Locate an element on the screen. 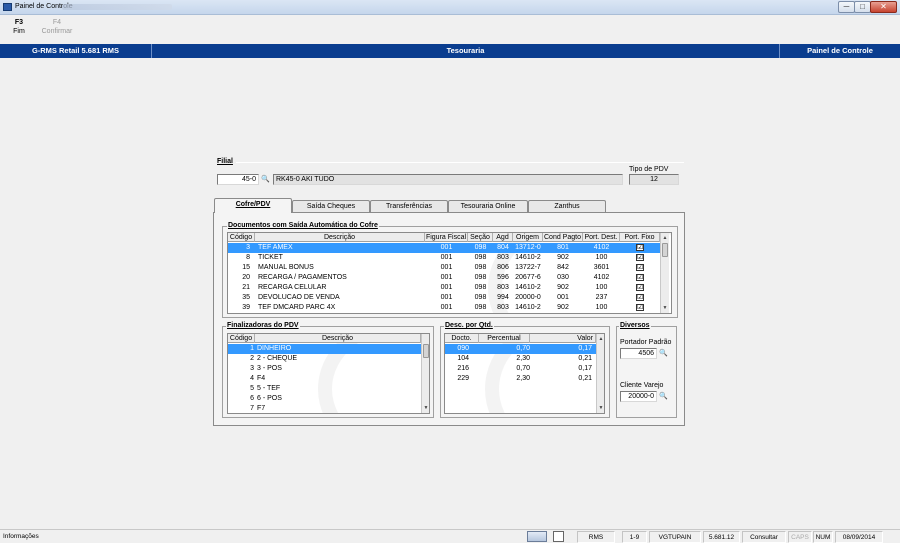 The image size is (900, 543). table-row: 8 TICKET 001 098 803 14610-2 902 100 ☑ is located at coordinates (444, 258).